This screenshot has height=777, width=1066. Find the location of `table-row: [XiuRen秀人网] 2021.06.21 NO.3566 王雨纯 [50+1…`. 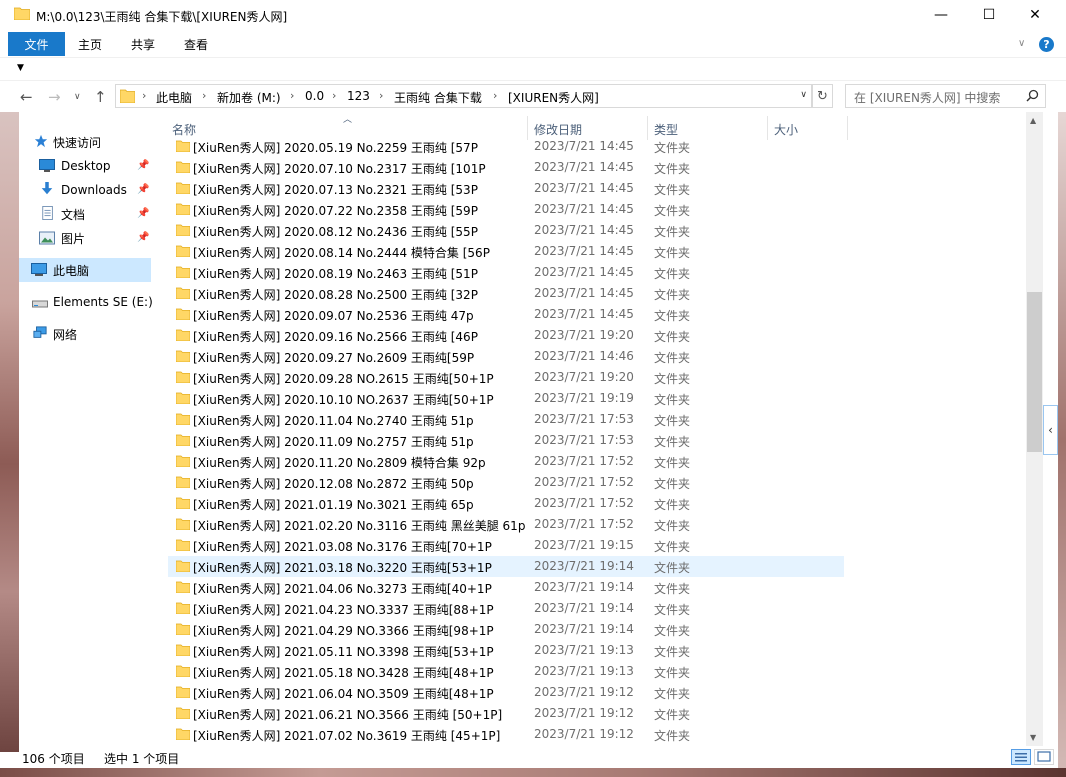

table-row: [XiuRen秀人网] 2021.06.21 NO.3566 王雨纯 [50+1… is located at coordinates (506, 713).